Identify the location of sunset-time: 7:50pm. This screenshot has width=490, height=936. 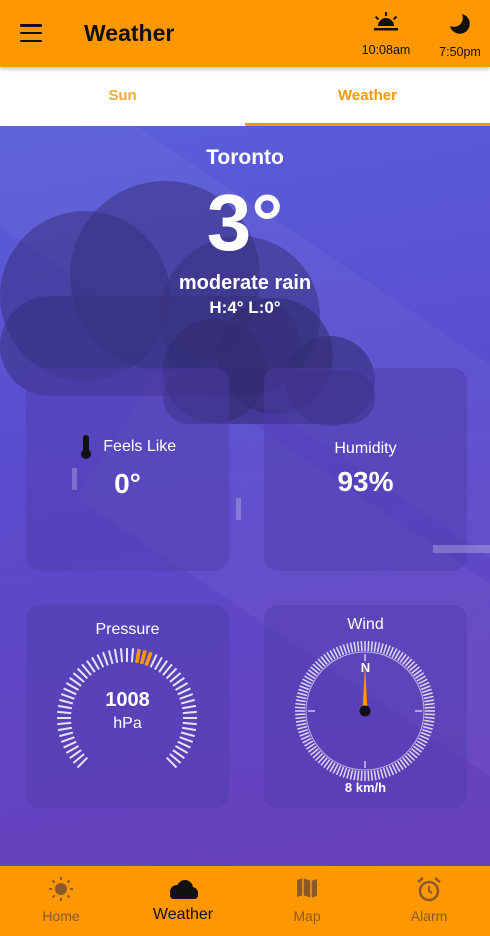
(460, 52).